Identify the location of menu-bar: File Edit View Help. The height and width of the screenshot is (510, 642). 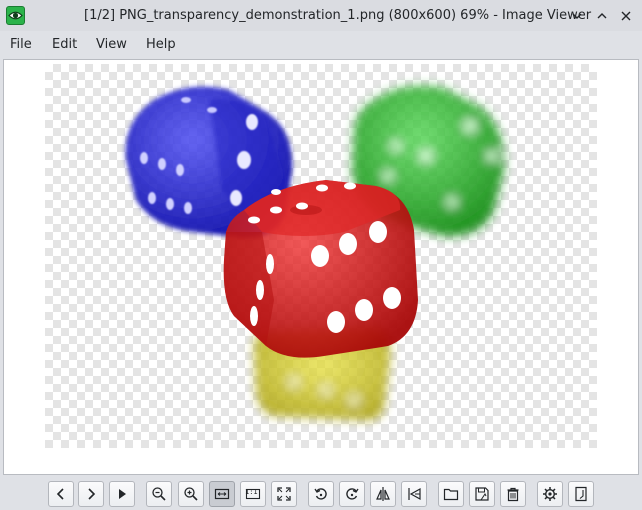
(321, 44).